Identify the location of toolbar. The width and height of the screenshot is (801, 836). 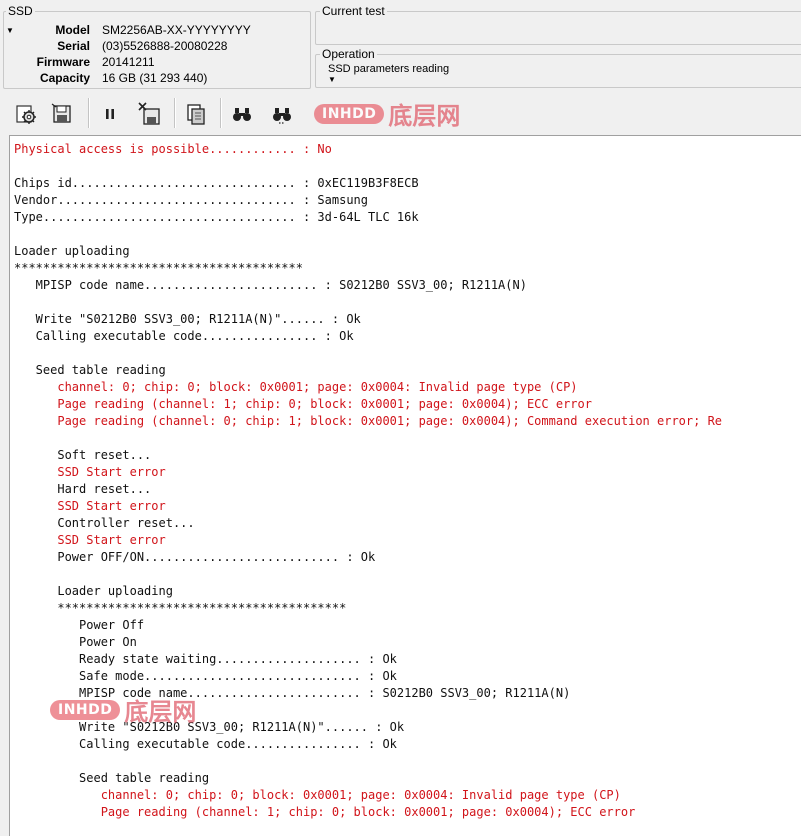
(400, 113).